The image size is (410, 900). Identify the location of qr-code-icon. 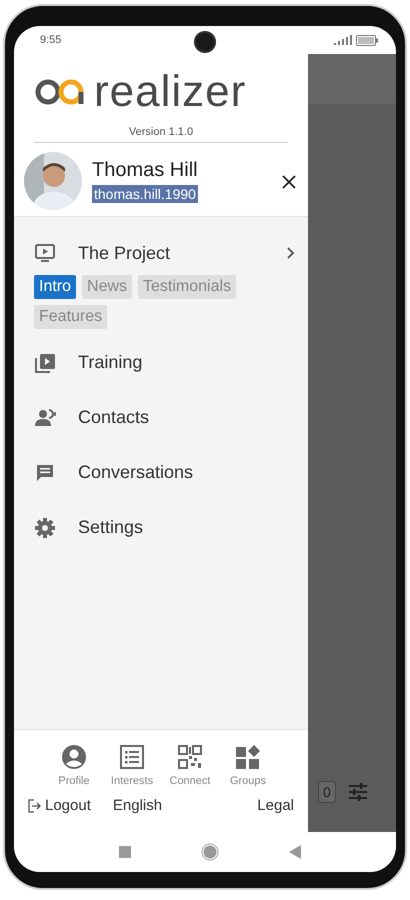
(190, 757).